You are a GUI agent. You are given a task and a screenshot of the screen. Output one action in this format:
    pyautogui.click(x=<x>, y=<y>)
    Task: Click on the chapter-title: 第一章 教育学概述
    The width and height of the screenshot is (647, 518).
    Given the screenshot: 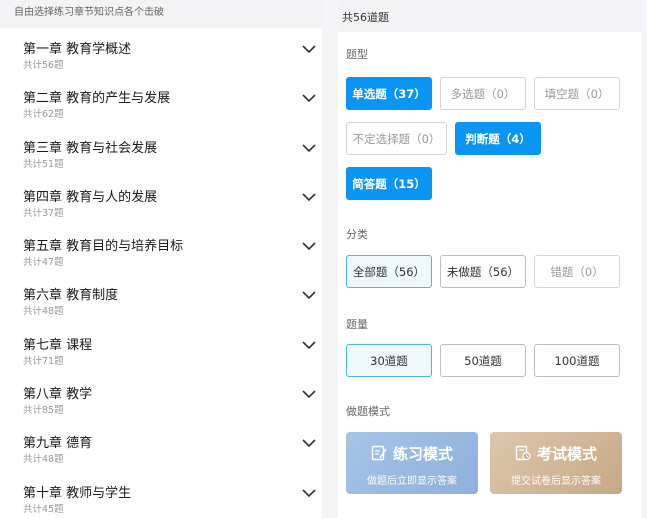 What is the action you would take?
    pyautogui.click(x=77, y=49)
    